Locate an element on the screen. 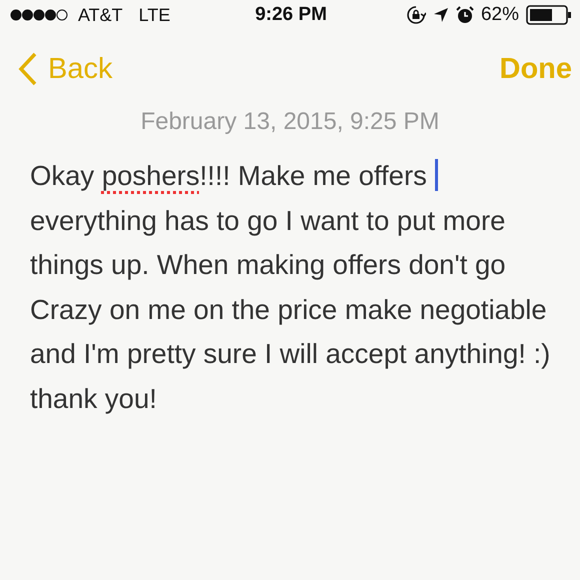 Image resolution: width=580 pixels, height=580 pixels. battery-percent: 62% is located at coordinates (499, 15).